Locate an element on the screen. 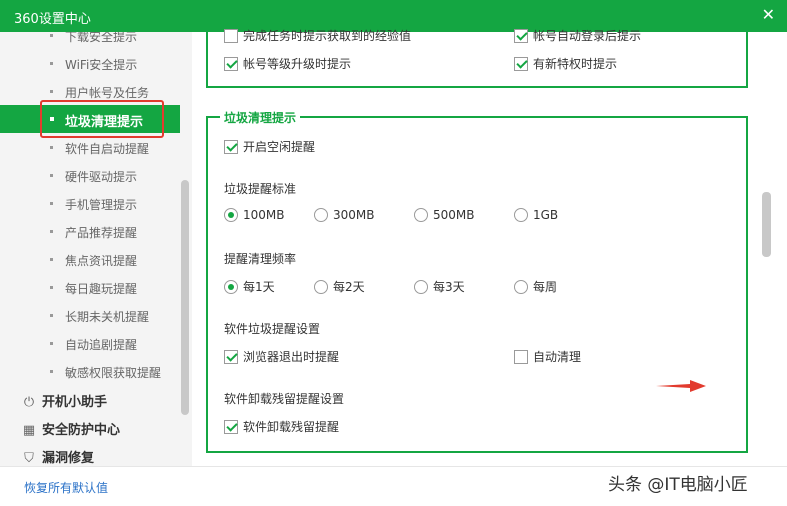 This screenshot has height=506, width=787. threshold-500mb-radio: 500MB is located at coordinates (444, 215).